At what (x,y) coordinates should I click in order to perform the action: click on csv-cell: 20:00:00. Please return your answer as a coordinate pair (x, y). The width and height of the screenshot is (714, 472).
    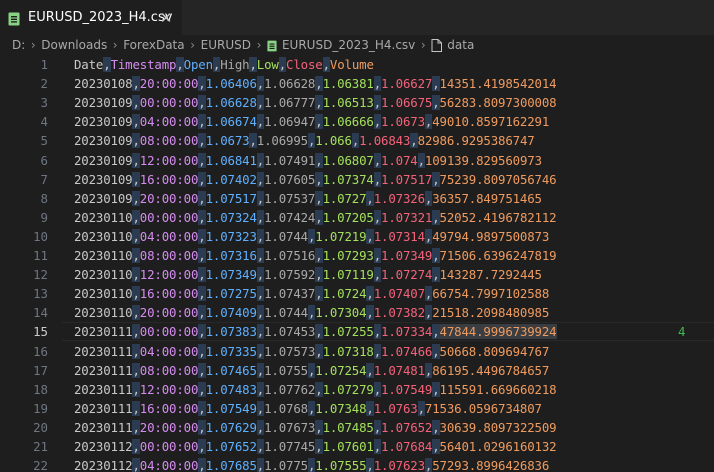
    Looking at the image, I should click on (169, 198).